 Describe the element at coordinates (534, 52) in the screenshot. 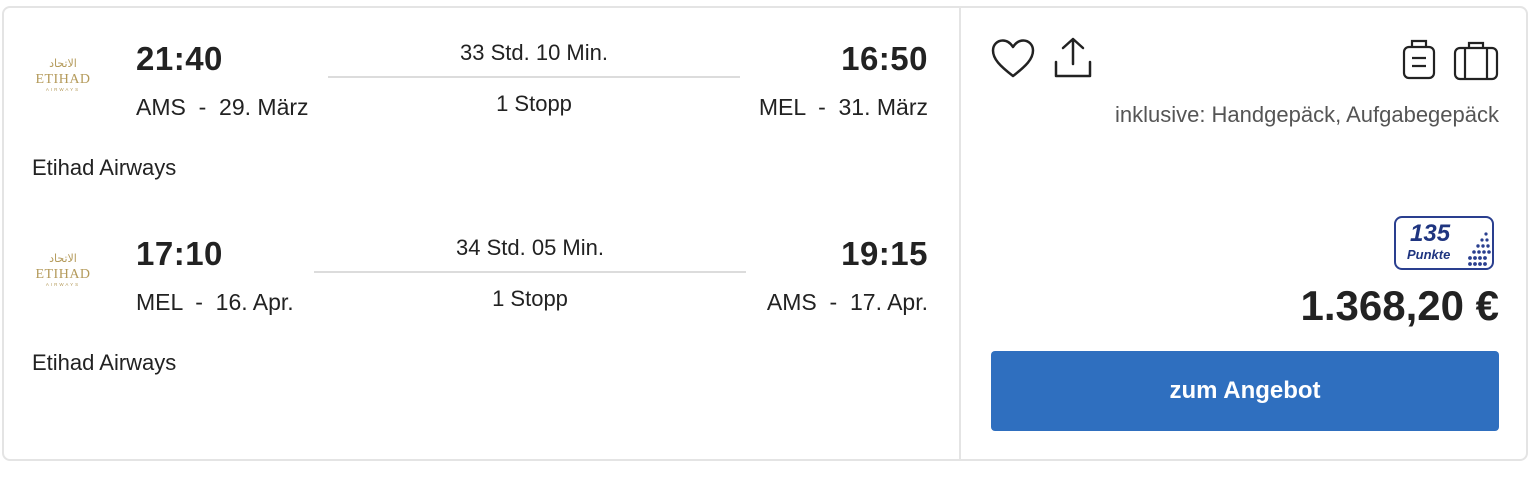

I see `flight-duration: 33 Std. 10 Min.` at that location.